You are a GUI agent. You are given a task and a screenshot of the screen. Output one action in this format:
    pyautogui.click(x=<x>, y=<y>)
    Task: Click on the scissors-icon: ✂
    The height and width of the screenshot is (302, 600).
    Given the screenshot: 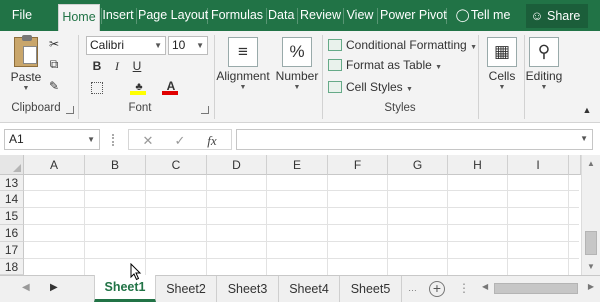 What is the action you would take?
    pyautogui.click(x=54, y=44)
    